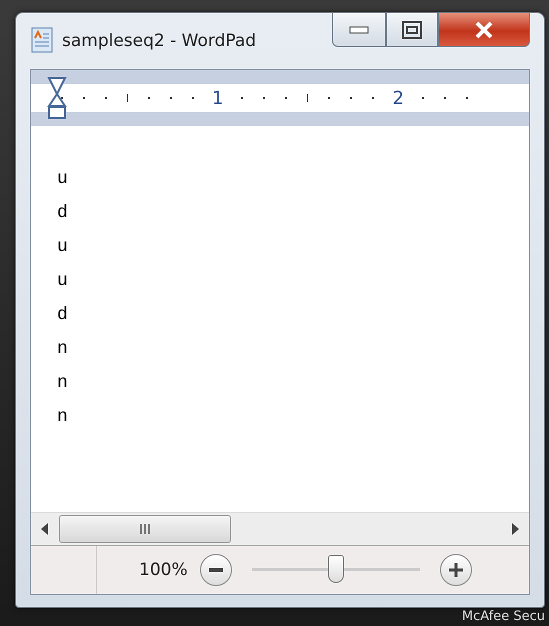  I want to click on minus-icon, so click(215, 570).